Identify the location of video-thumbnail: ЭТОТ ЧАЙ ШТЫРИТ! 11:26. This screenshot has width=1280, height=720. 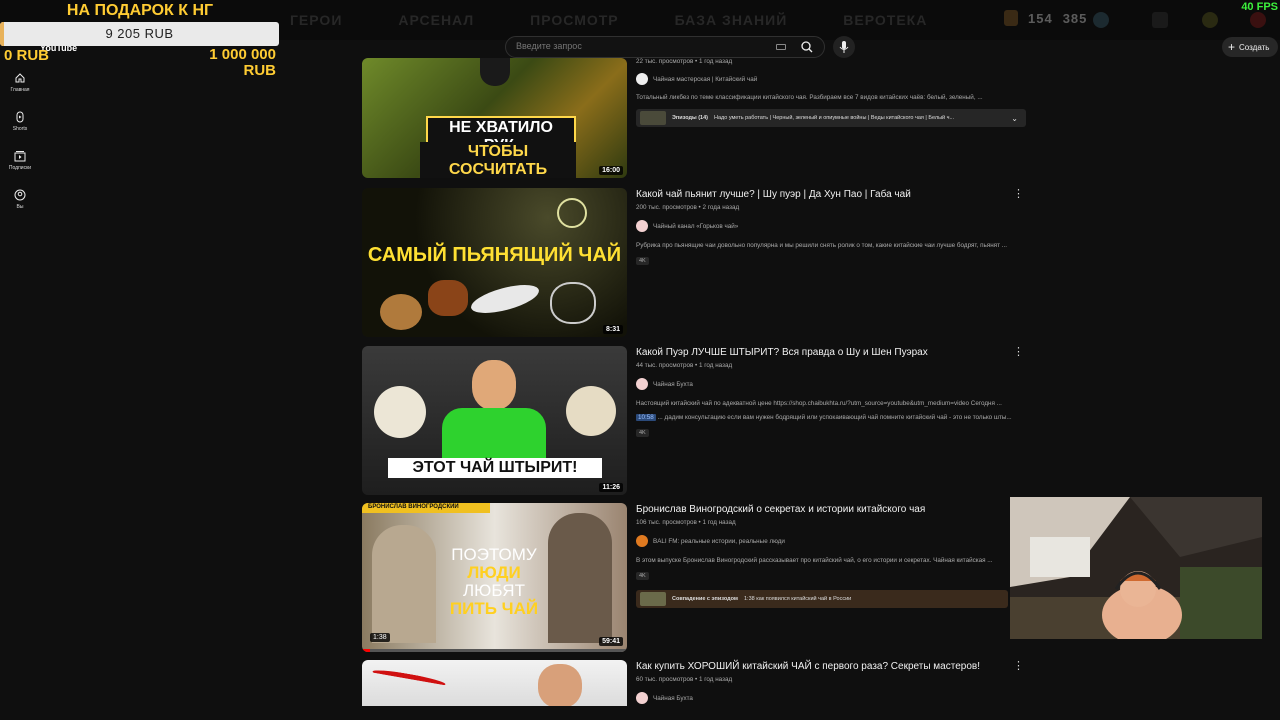
(494, 420).